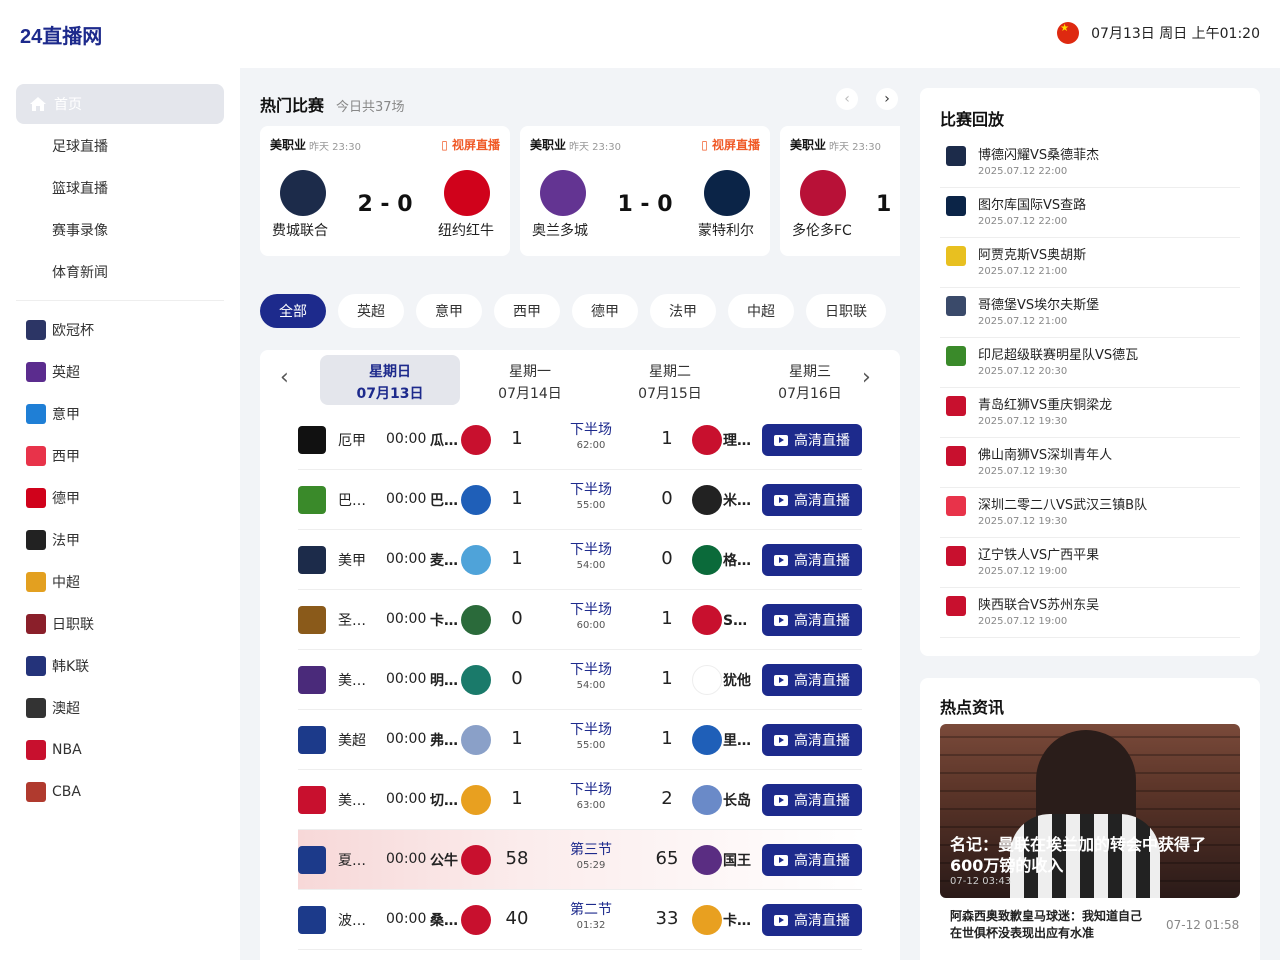  I want to click on replay-match-name: 青岛红狮VS重庆铜梁龙, so click(1045, 403).